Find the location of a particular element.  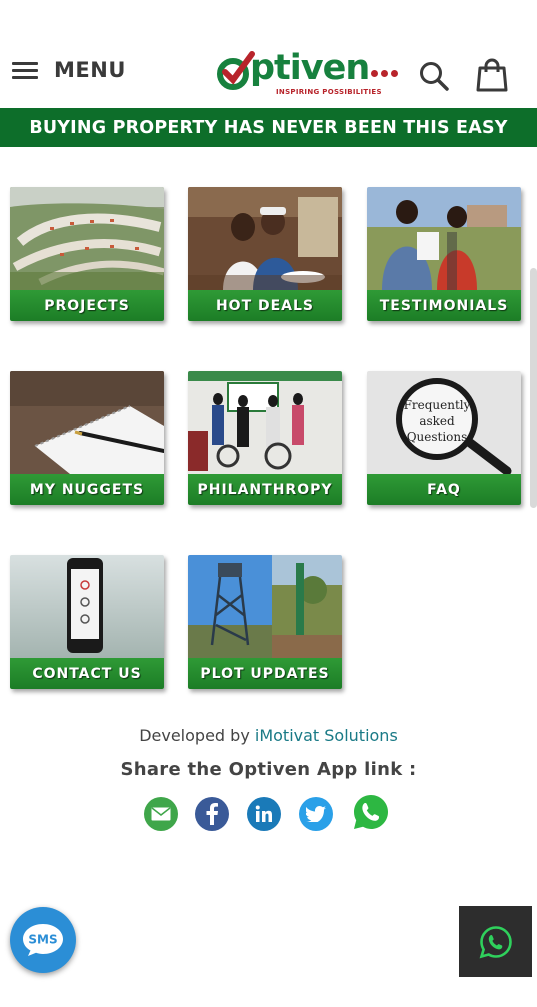

menu-button: MENU is located at coordinates (69, 70).